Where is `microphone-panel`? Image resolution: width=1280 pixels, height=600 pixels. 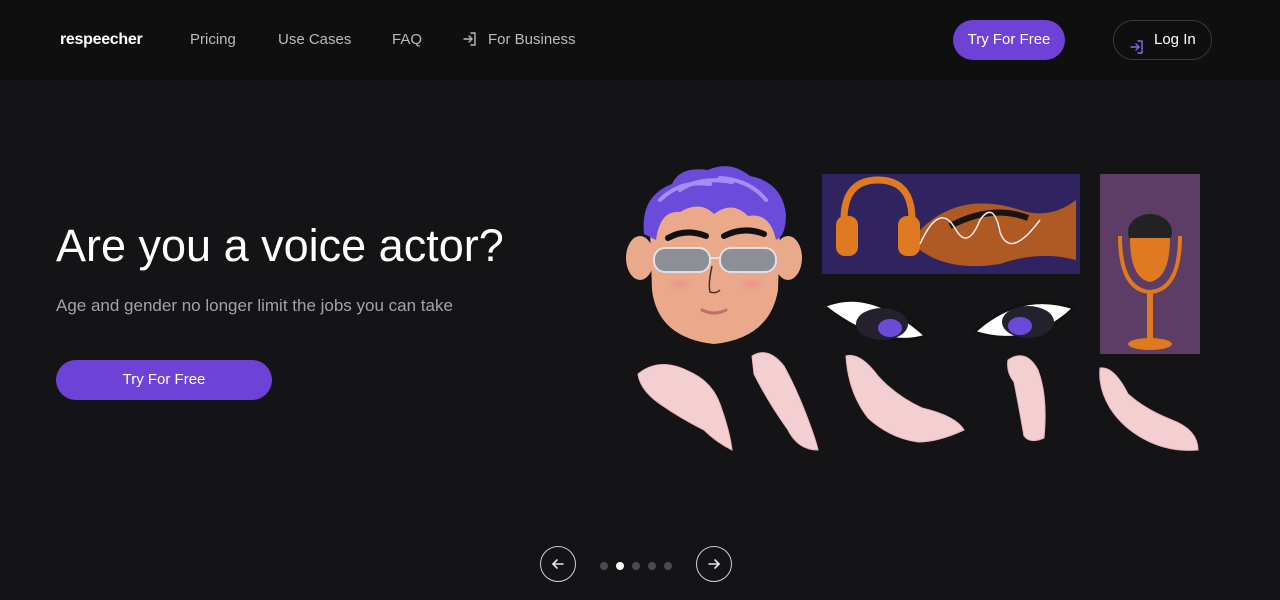 microphone-panel is located at coordinates (1150, 264).